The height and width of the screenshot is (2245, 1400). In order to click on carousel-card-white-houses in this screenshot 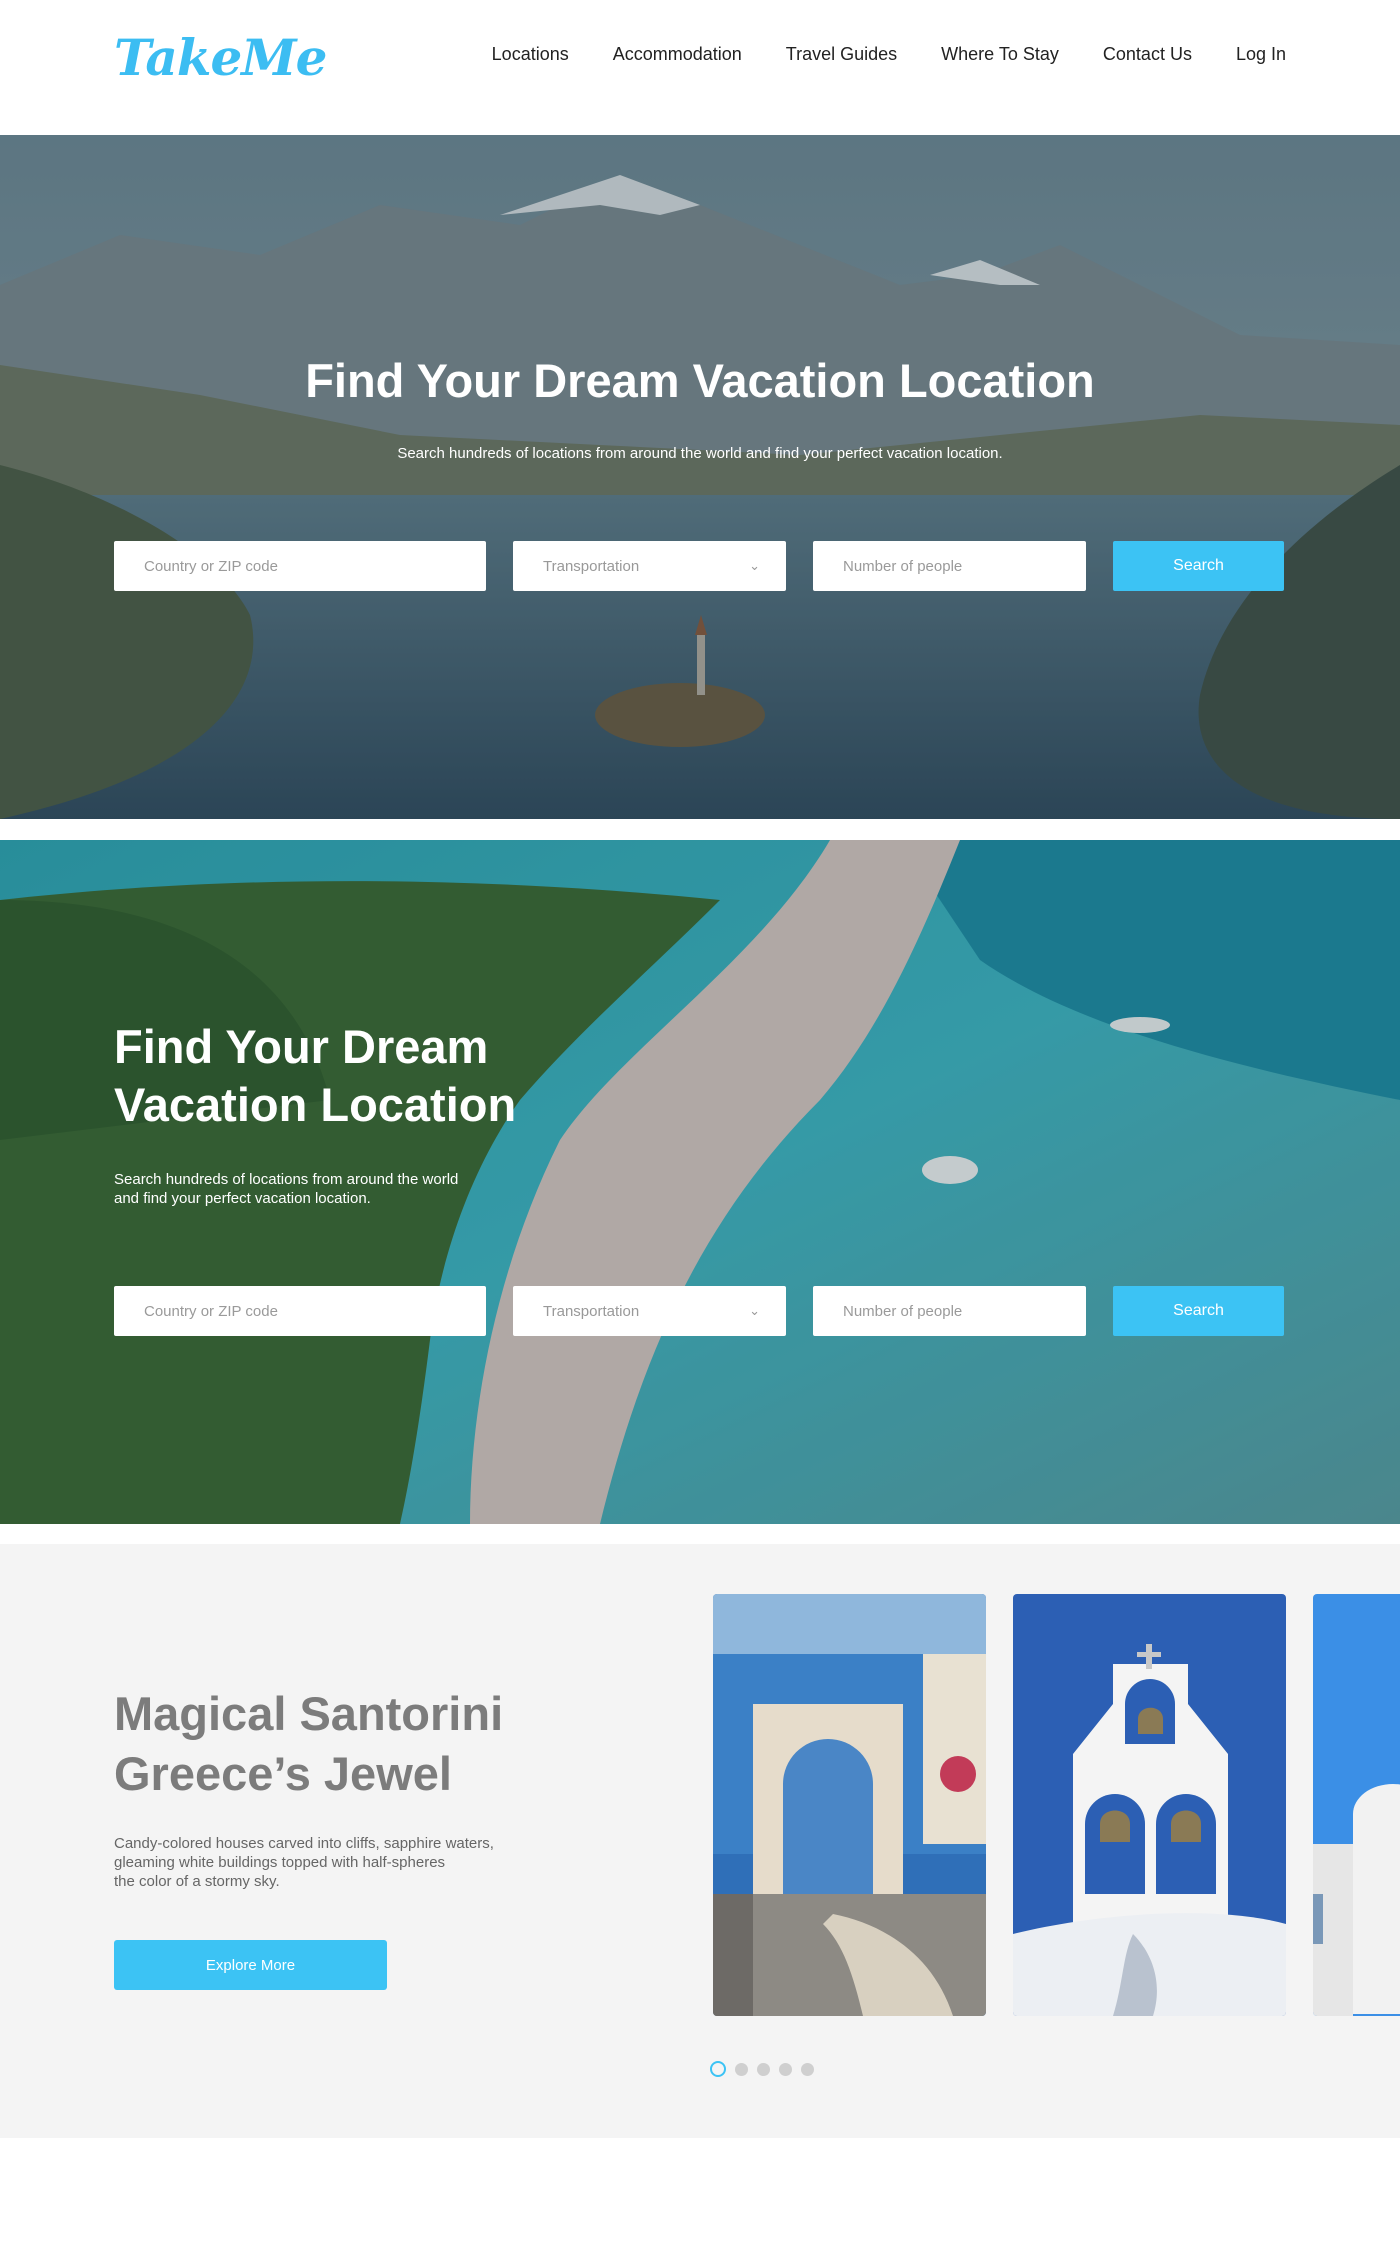, I will do `click(1356, 1805)`.